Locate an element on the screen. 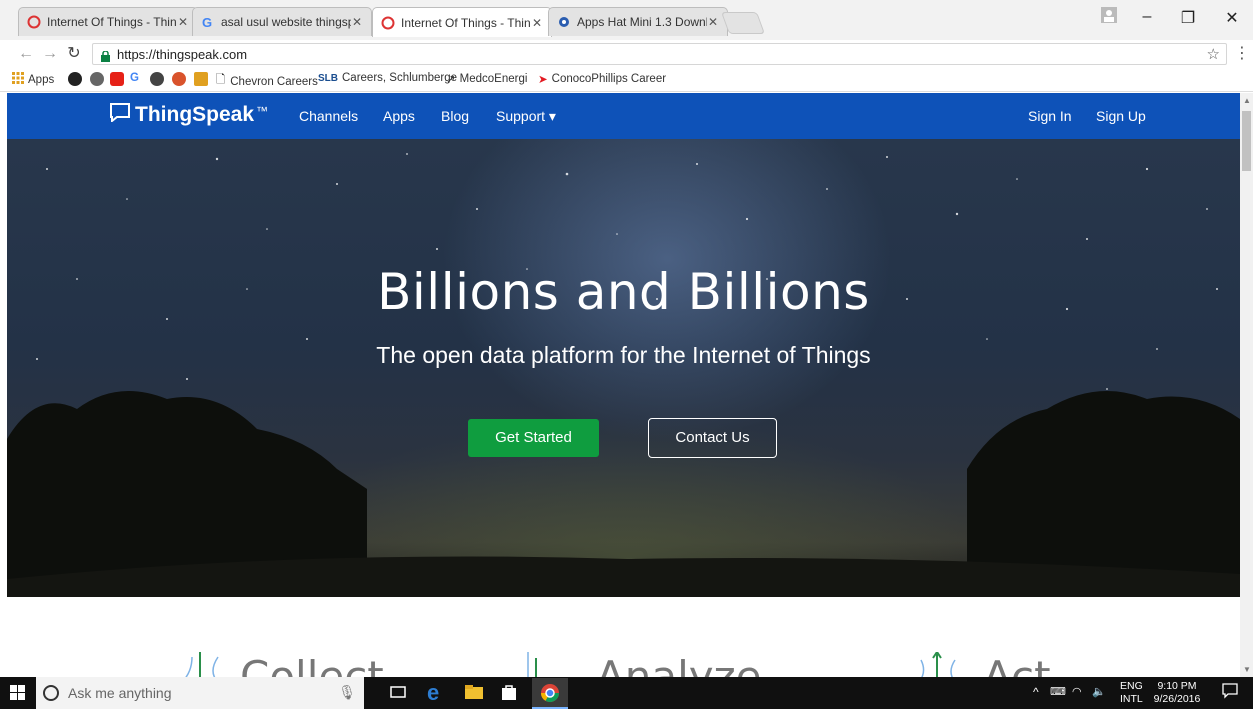 The height and width of the screenshot is (713, 1253). clock: 9:10 PM 9/26/2016 is located at coordinates (1177, 693).